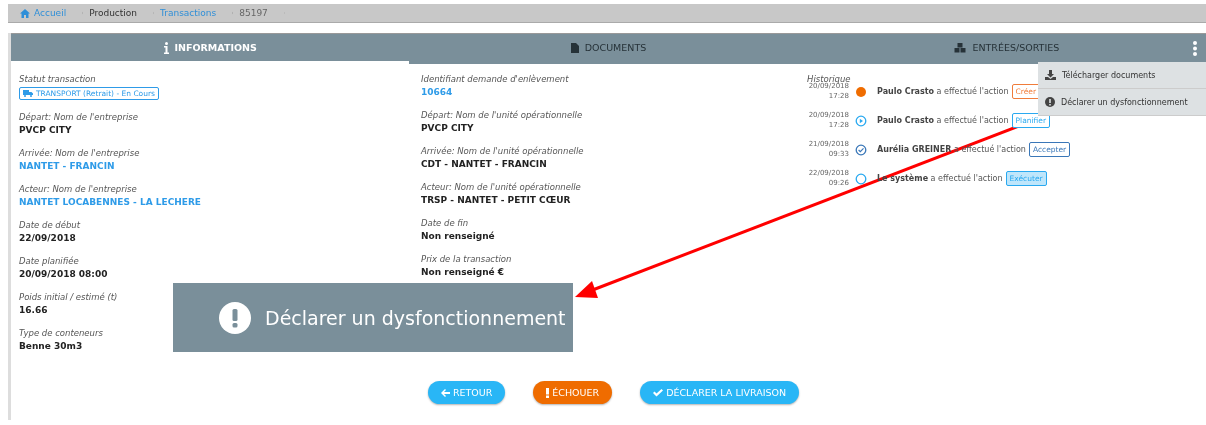 Image resolution: width=1206 pixels, height=425 pixels. What do you see at coordinates (574, 47) in the screenshot?
I see `file-icon` at bounding box center [574, 47].